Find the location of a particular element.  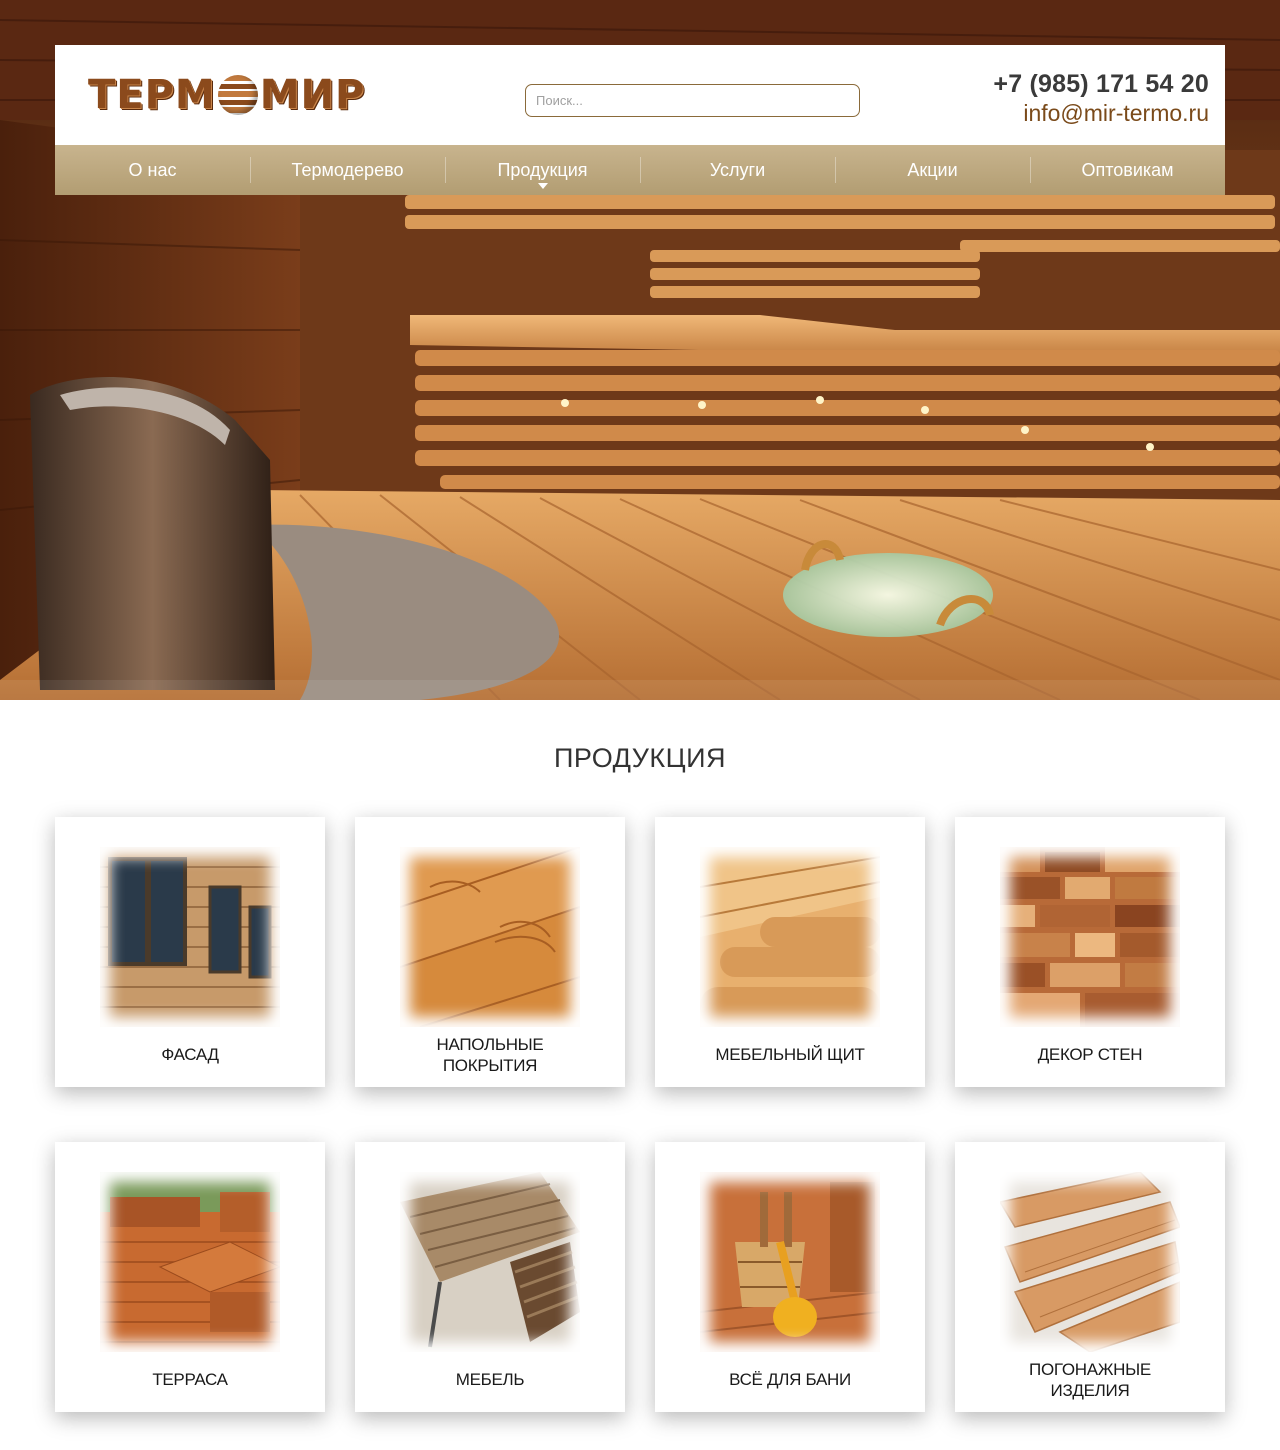

wall-decor-image is located at coordinates (1090, 937).